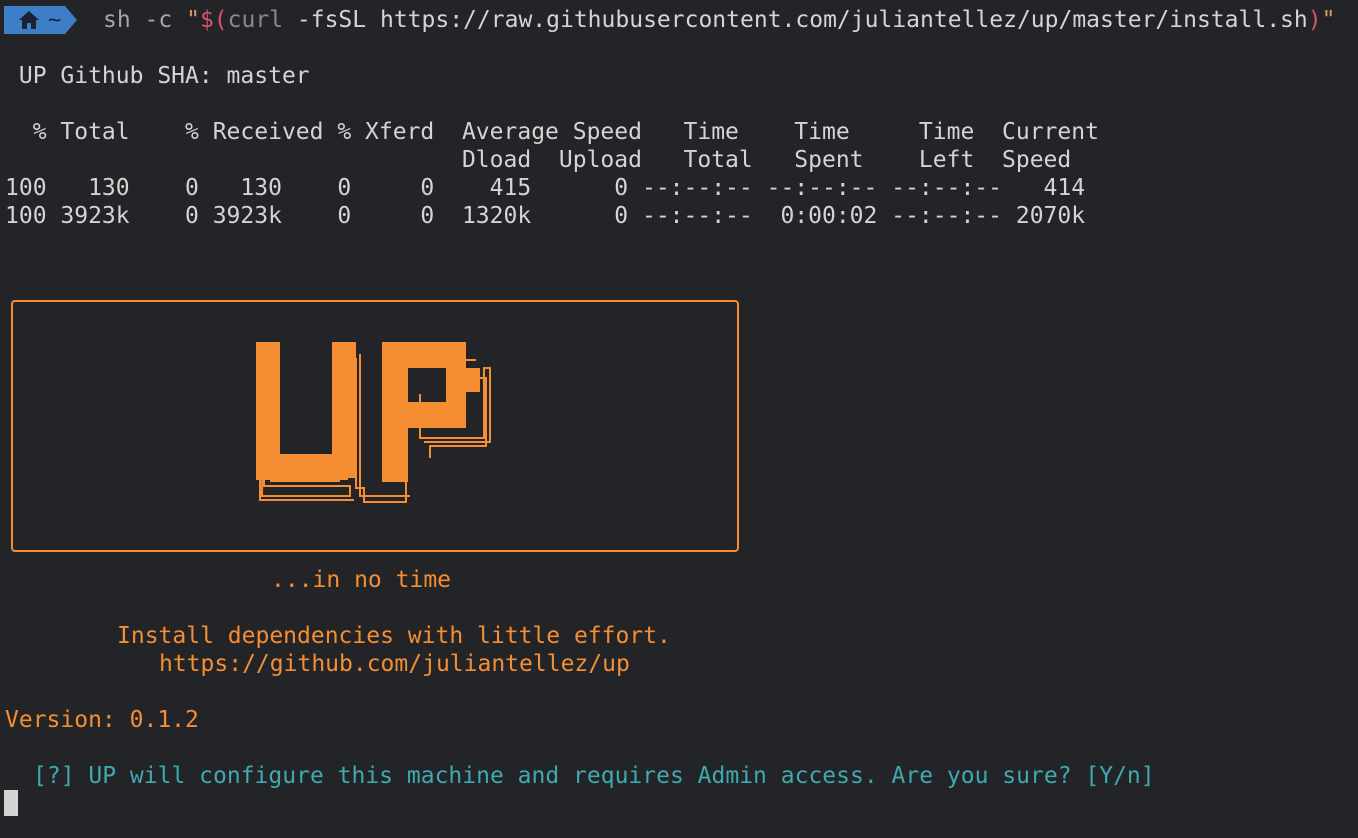 This screenshot has height=838, width=1358. What do you see at coordinates (71, 20) in the screenshot?
I see `prompt-arrow` at bounding box center [71, 20].